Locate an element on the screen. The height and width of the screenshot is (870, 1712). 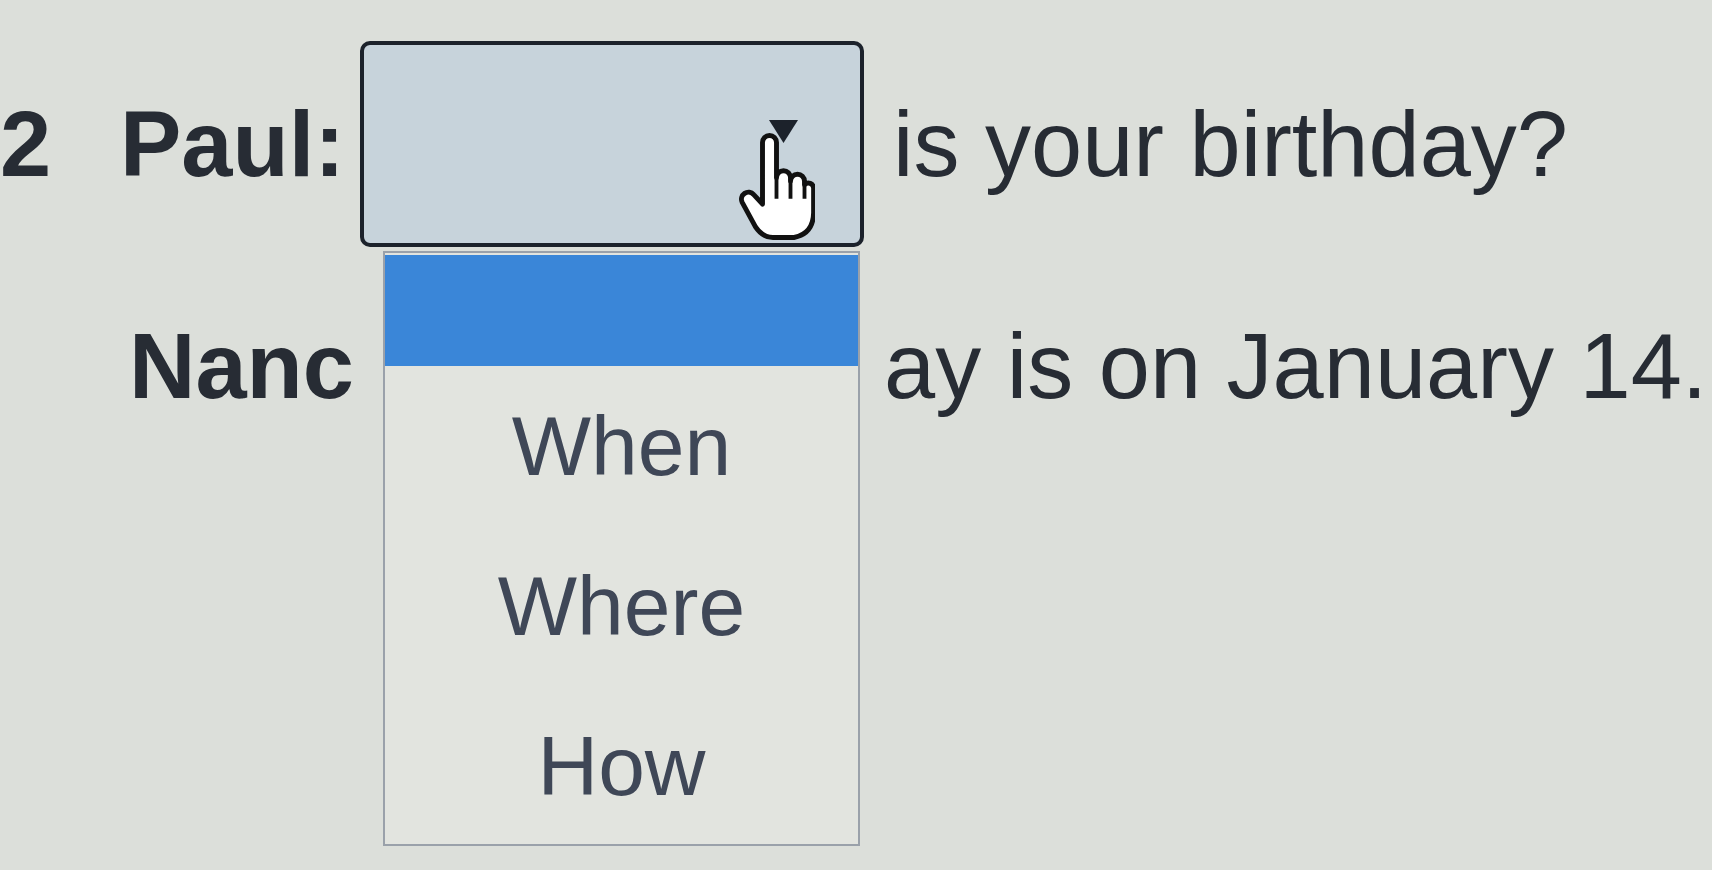
dropdown-option: Where is located at coordinates (621, 606).